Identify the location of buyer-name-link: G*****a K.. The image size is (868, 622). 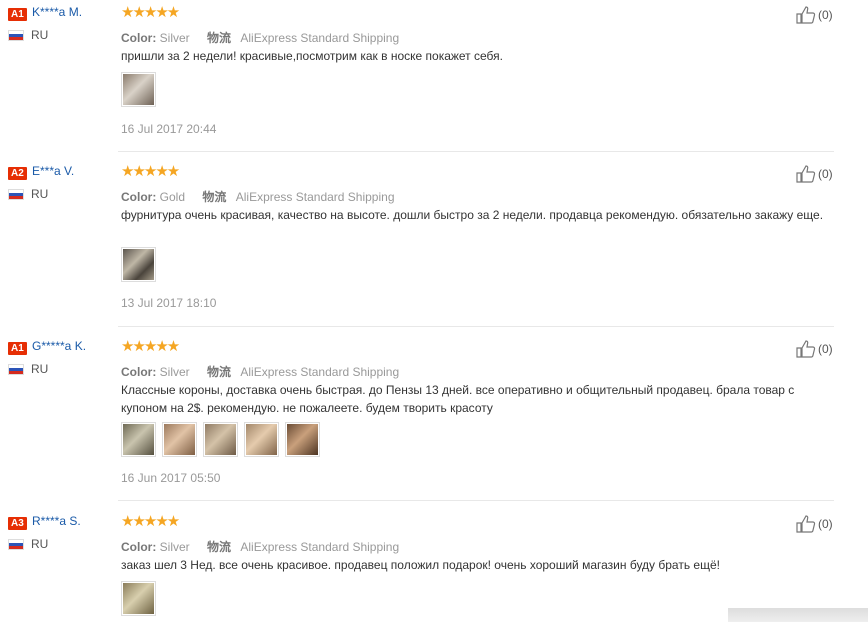
(59, 346).